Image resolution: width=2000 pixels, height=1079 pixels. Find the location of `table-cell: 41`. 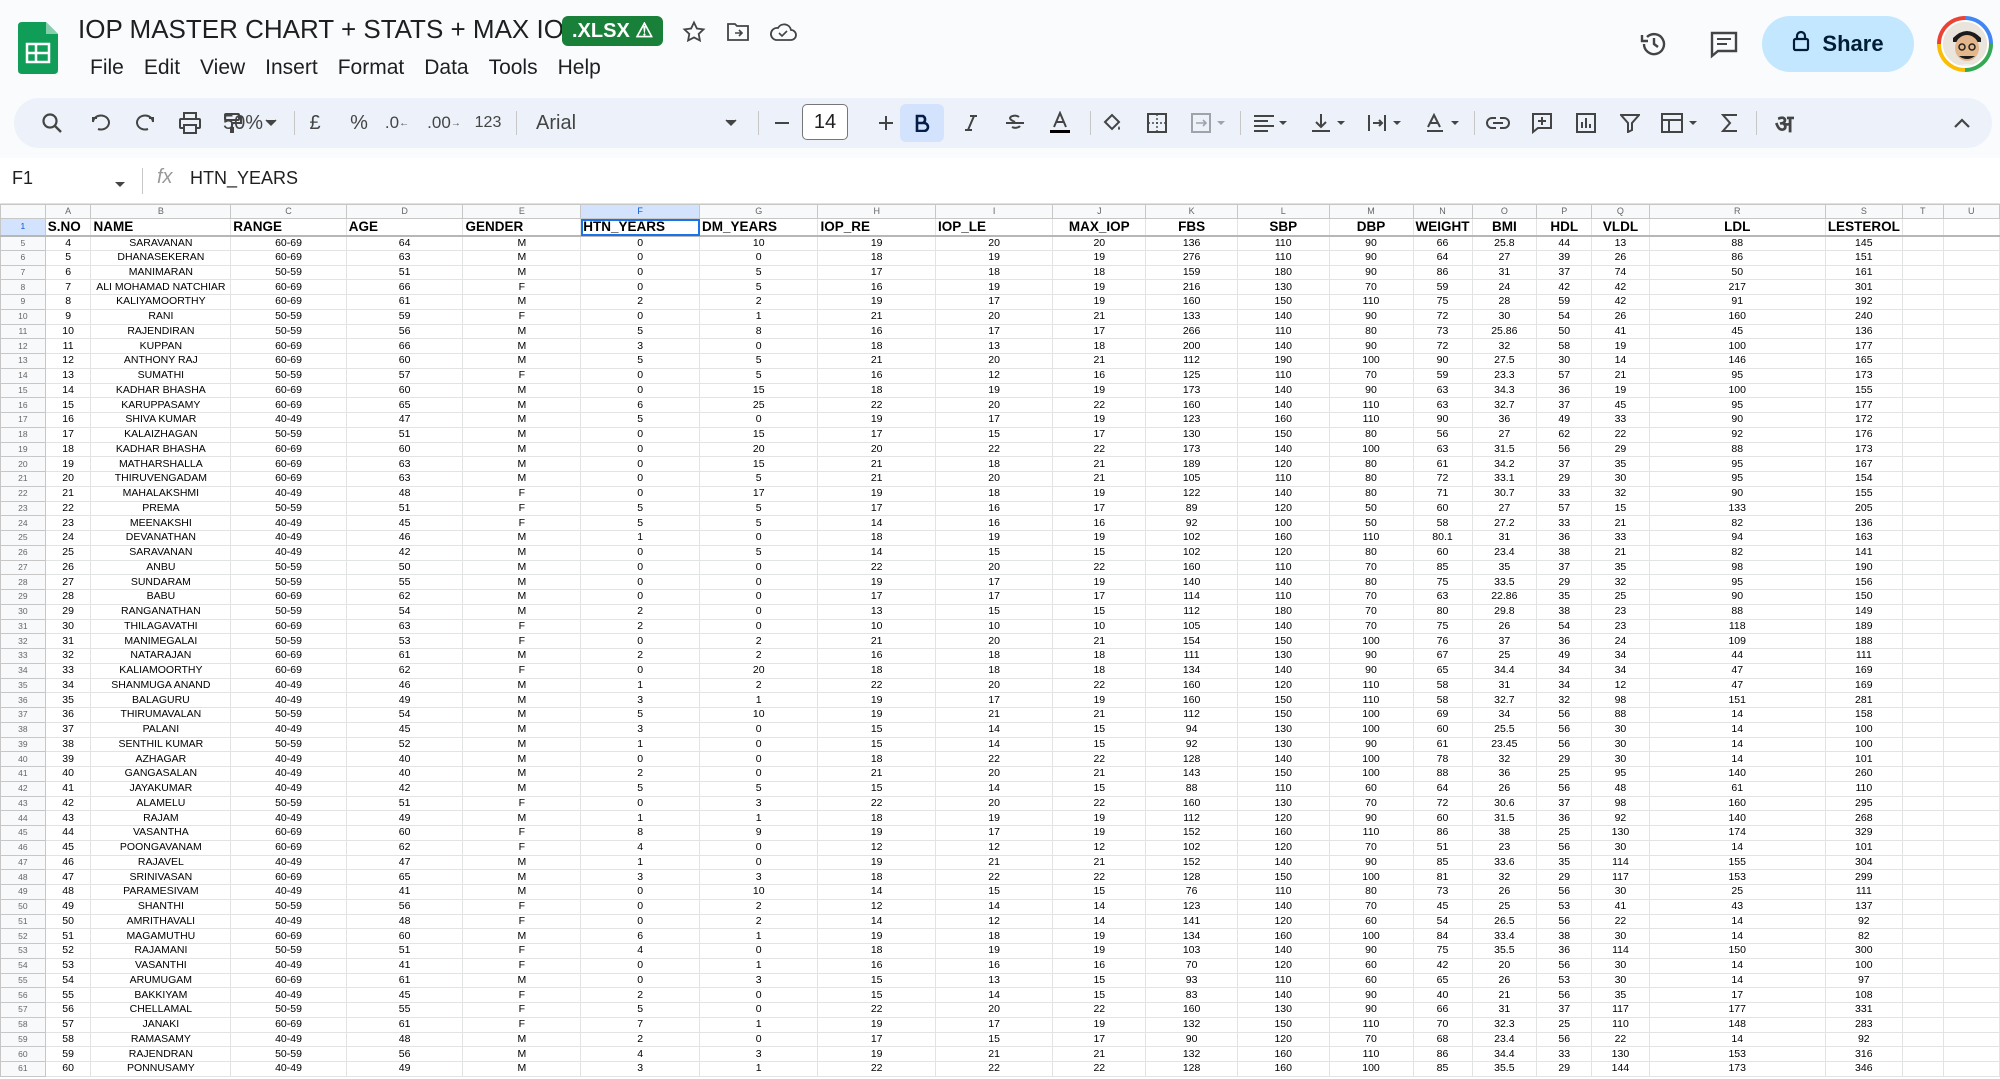

table-cell: 41 is located at coordinates (1620, 331).